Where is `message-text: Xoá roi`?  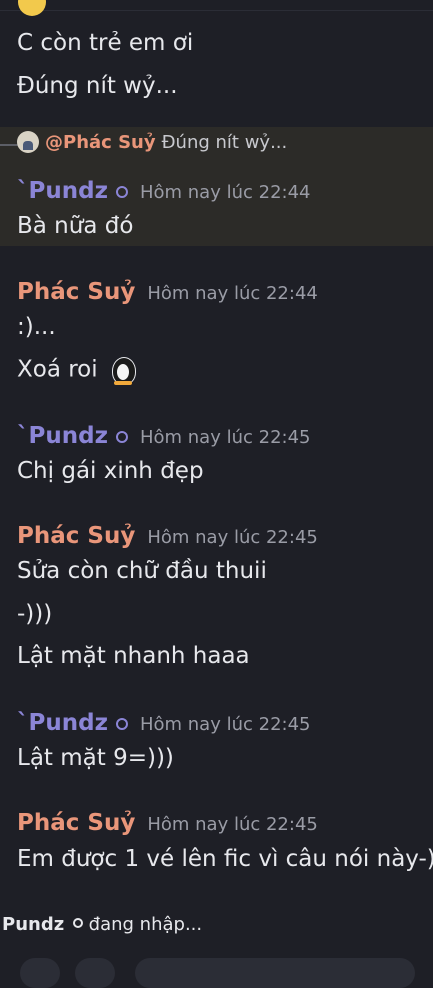
message-text: Xoá roi is located at coordinates (76, 370).